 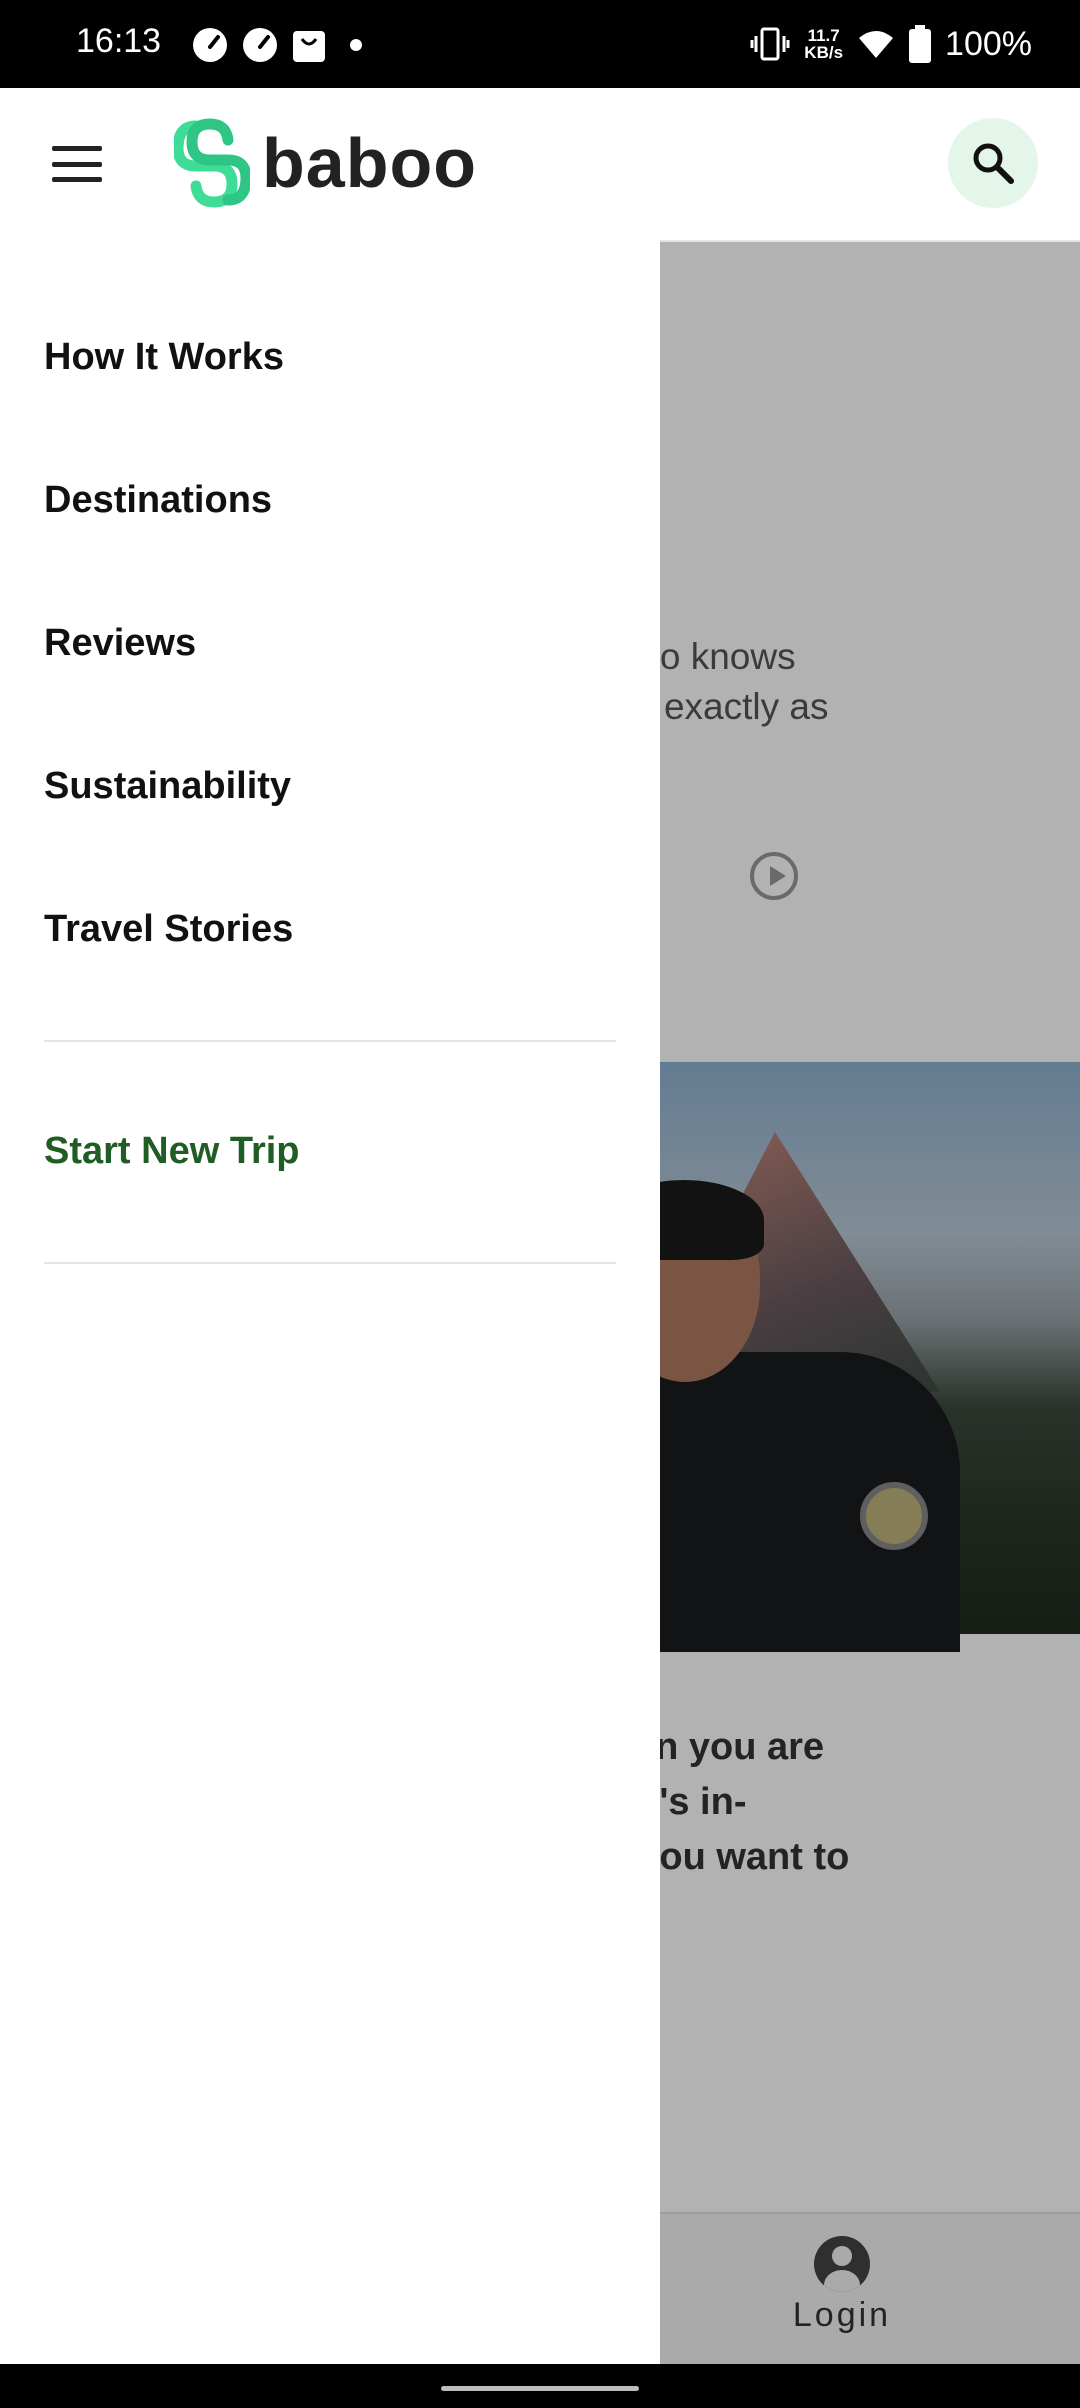 What do you see at coordinates (540, 44) in the screenshot?
I see `status-bar: 16:13 11.7 KB/s 100%` at bounding box center [540, 44].